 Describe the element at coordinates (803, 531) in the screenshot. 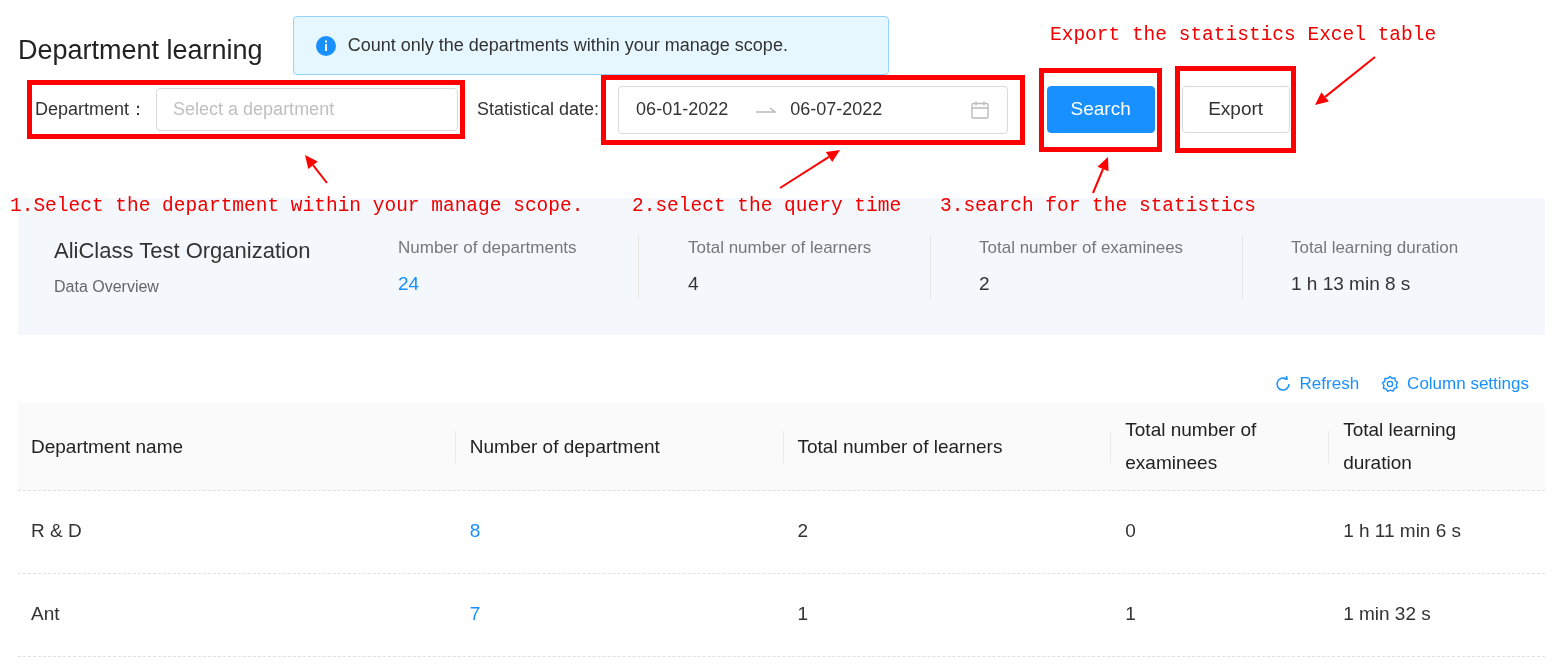

I see `table-cell-text: 2` at that location.